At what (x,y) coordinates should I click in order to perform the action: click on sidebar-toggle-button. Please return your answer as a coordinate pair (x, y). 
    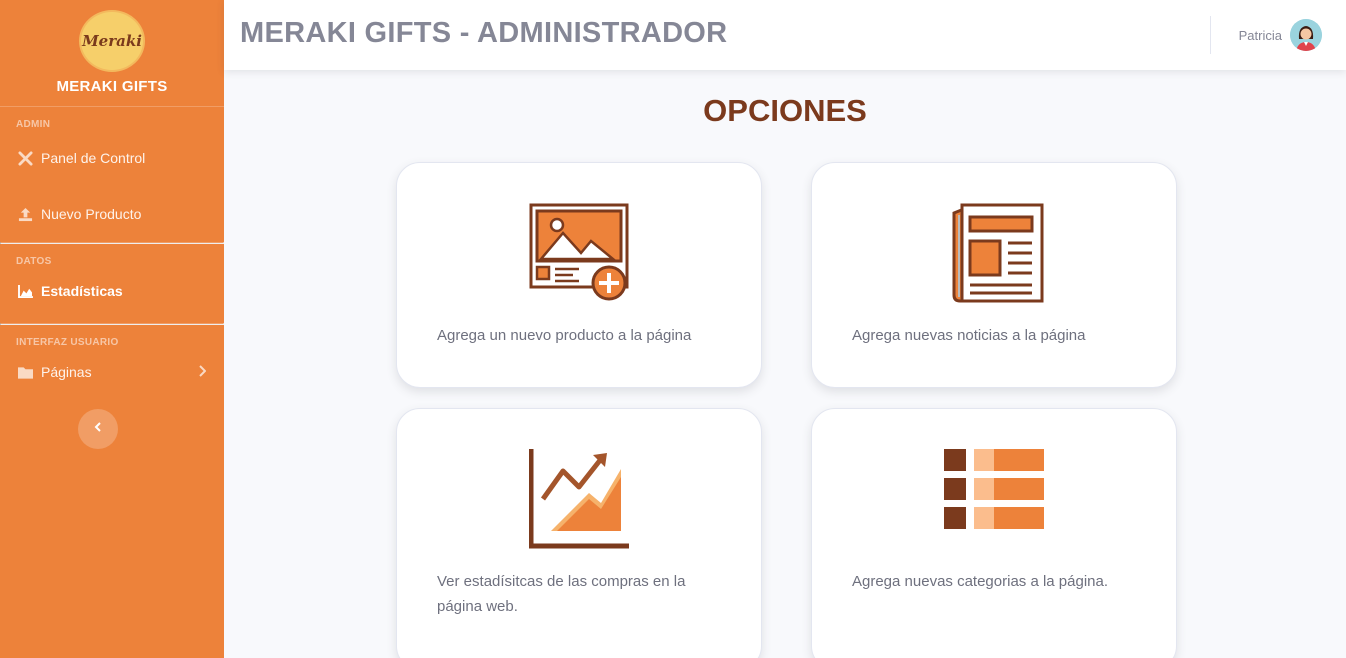
    Looking at the image, I should click on (98, 429).